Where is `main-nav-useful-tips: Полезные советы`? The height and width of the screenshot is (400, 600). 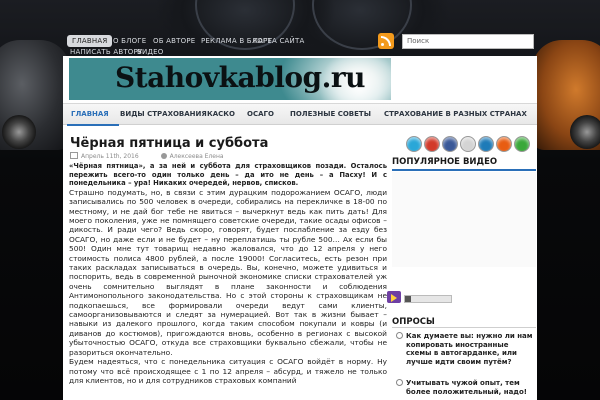 main-nav-useful-tips: Полезные советы is located at coordinates (330, 114).